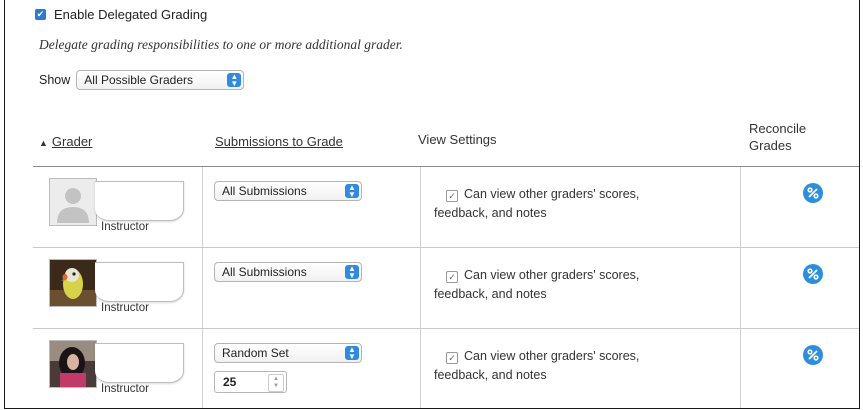  What do you see at coordinates (72, 141) in the screenshot?
I see `grader-header-label: Grader` at bounding box center [72, 141].